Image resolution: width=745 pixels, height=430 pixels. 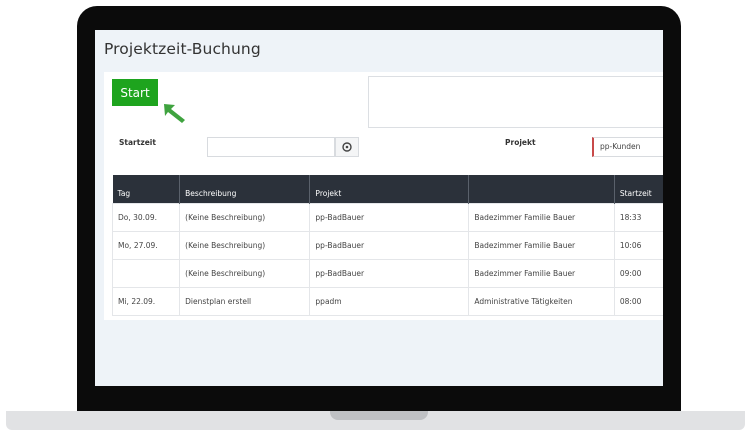 I want to click on table-cell-starttime: 10:06, so click(x=638, y=245).